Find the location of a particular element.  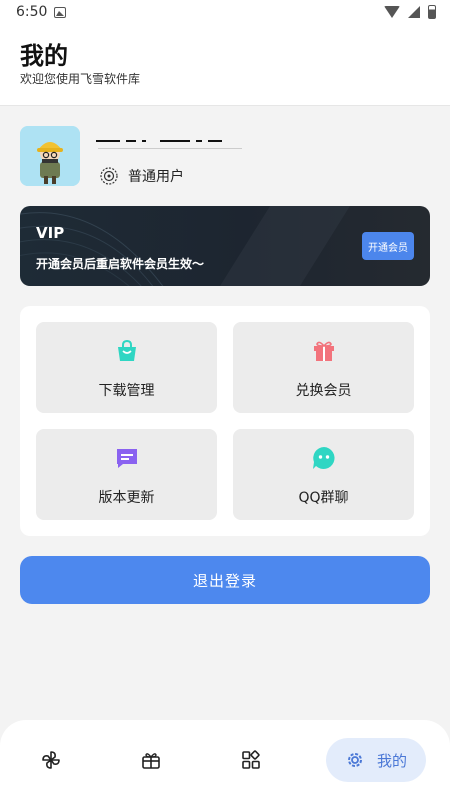

badge-icon is located at coordinates (109, 176).